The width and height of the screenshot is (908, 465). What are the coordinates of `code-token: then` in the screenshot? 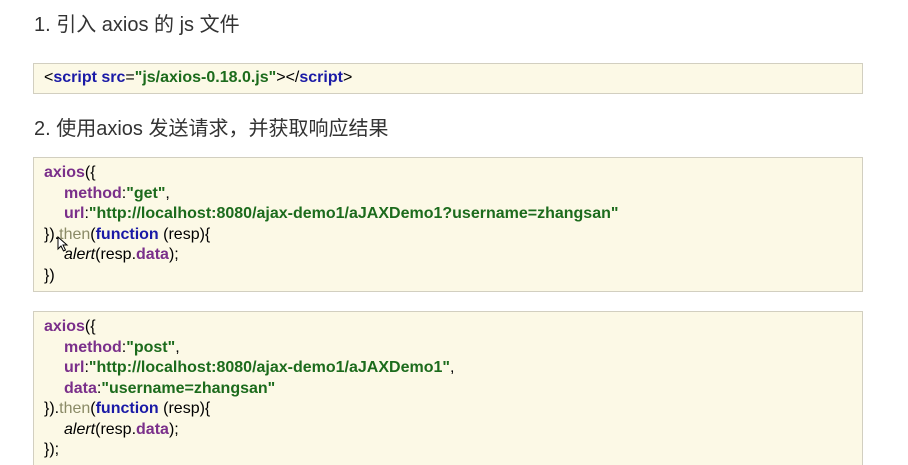 It's located at (75, 408).